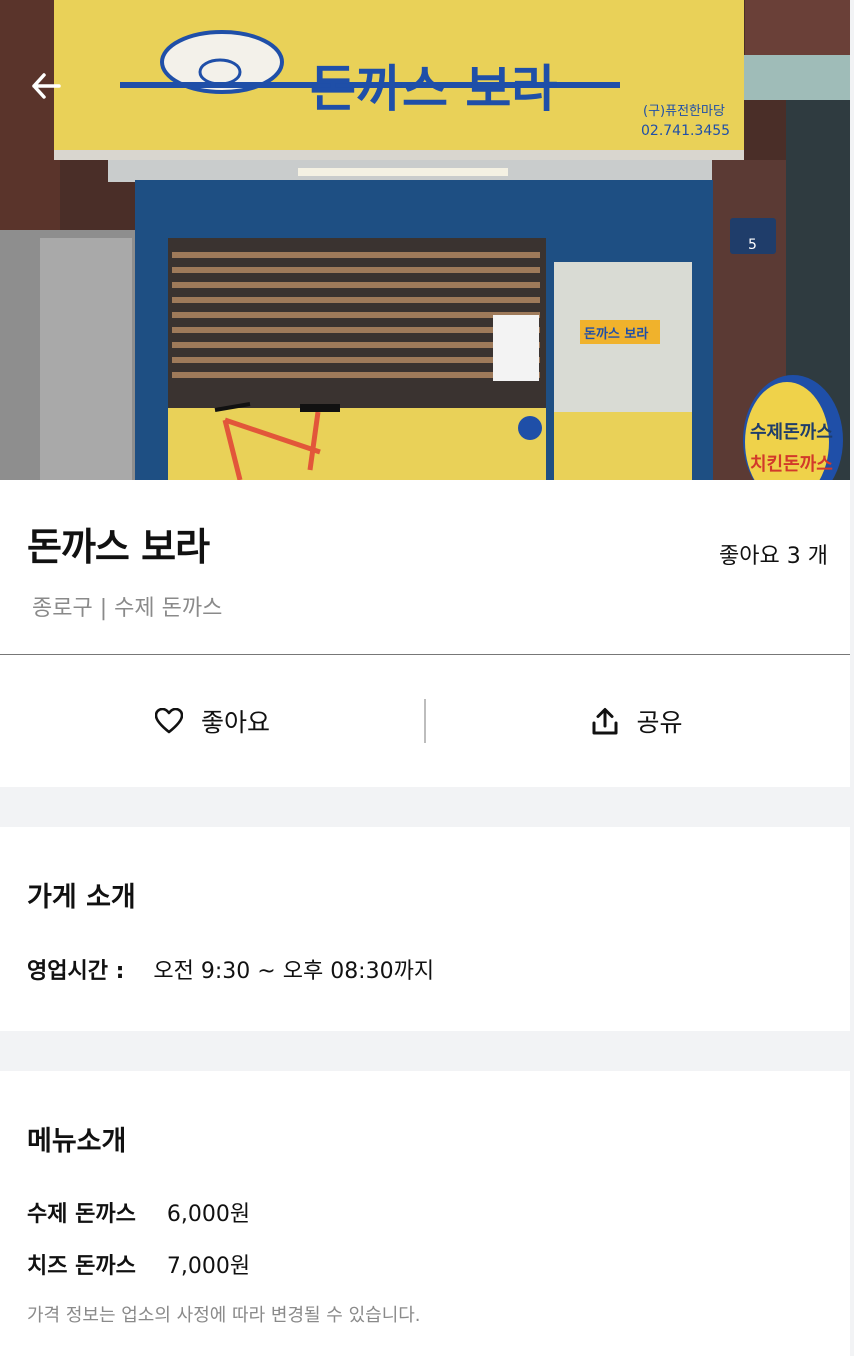  What do you see at coordinates (76, 971) in the screenshot?
I see `hours-label: 영업시간 :` at bounding box center [76, 971].